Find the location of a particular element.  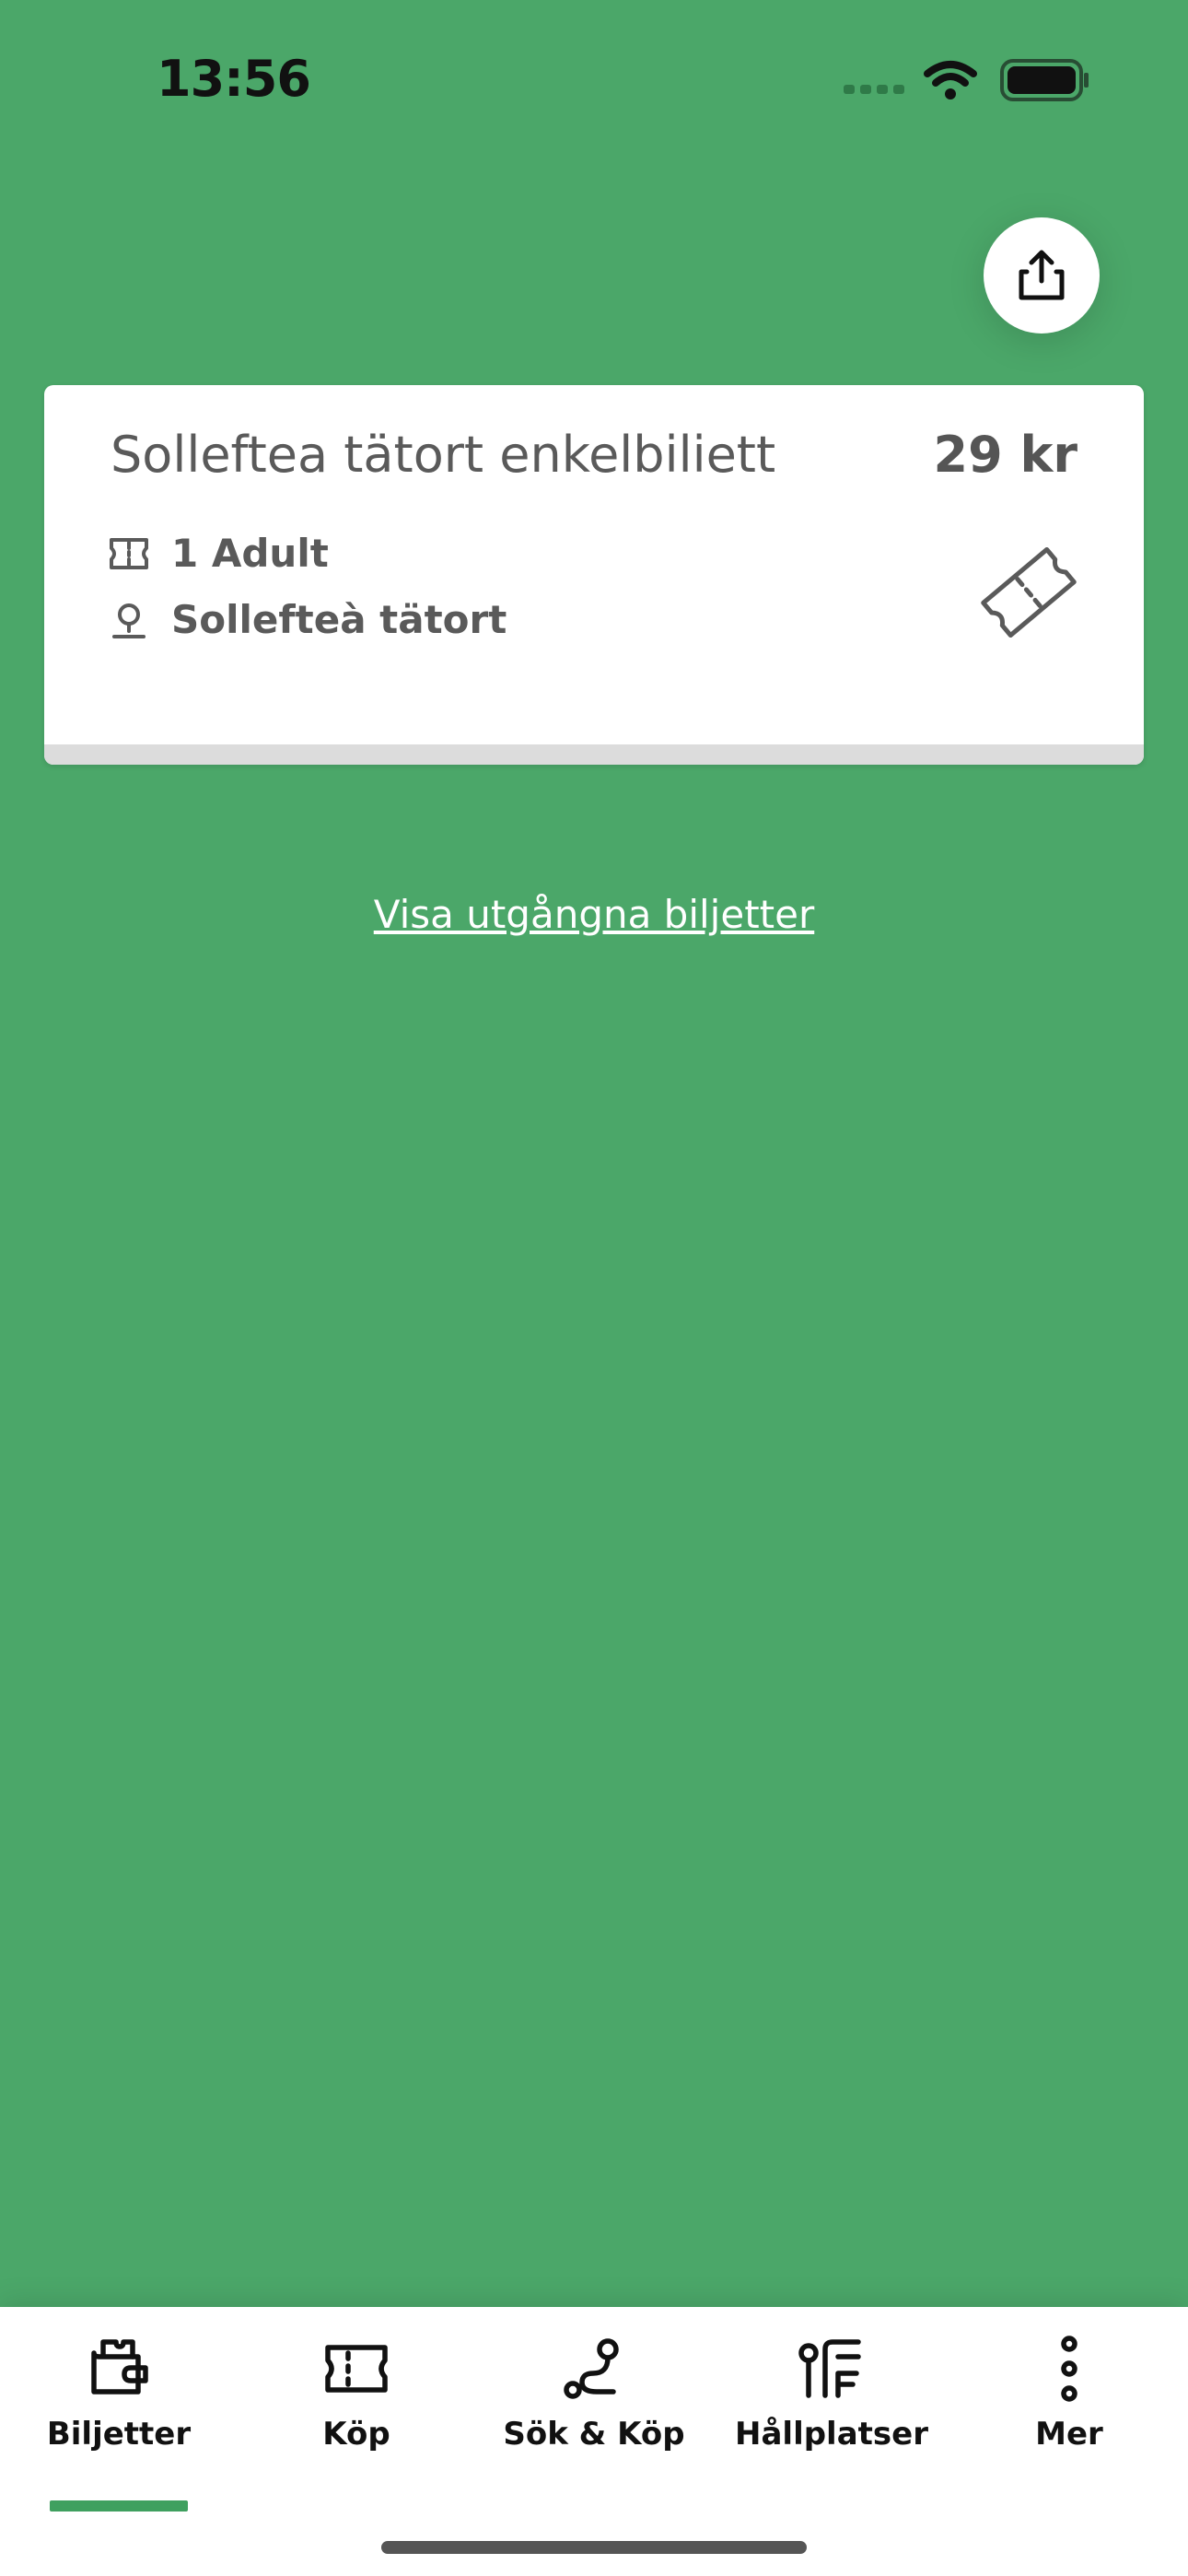

tab-label-kop: Köp is located at coordinates (356, 2434).